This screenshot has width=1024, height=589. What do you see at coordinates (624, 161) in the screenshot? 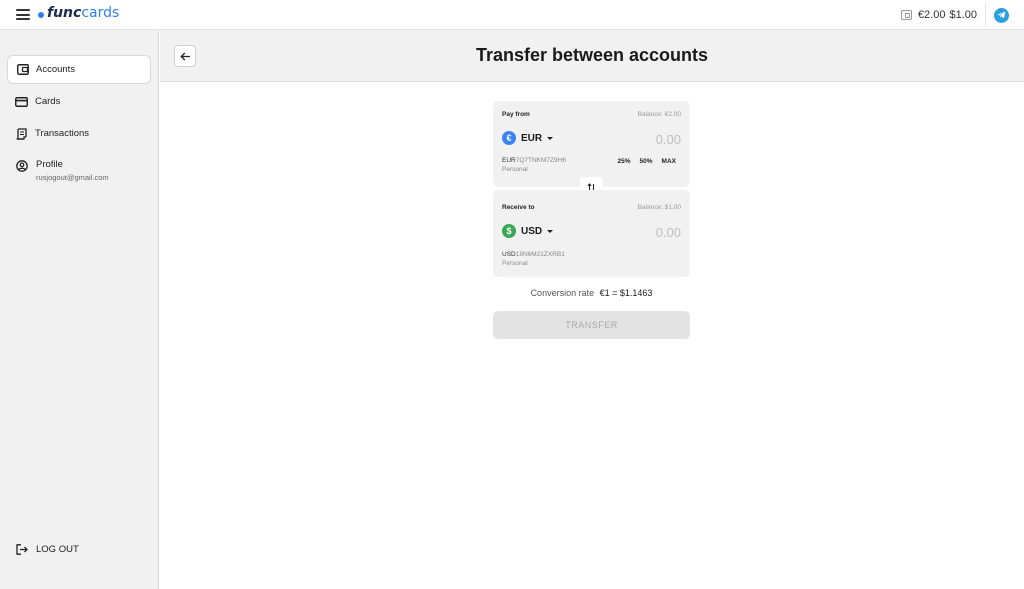
I see `percent-25-button: 25%` at bounding box center [624, 161].